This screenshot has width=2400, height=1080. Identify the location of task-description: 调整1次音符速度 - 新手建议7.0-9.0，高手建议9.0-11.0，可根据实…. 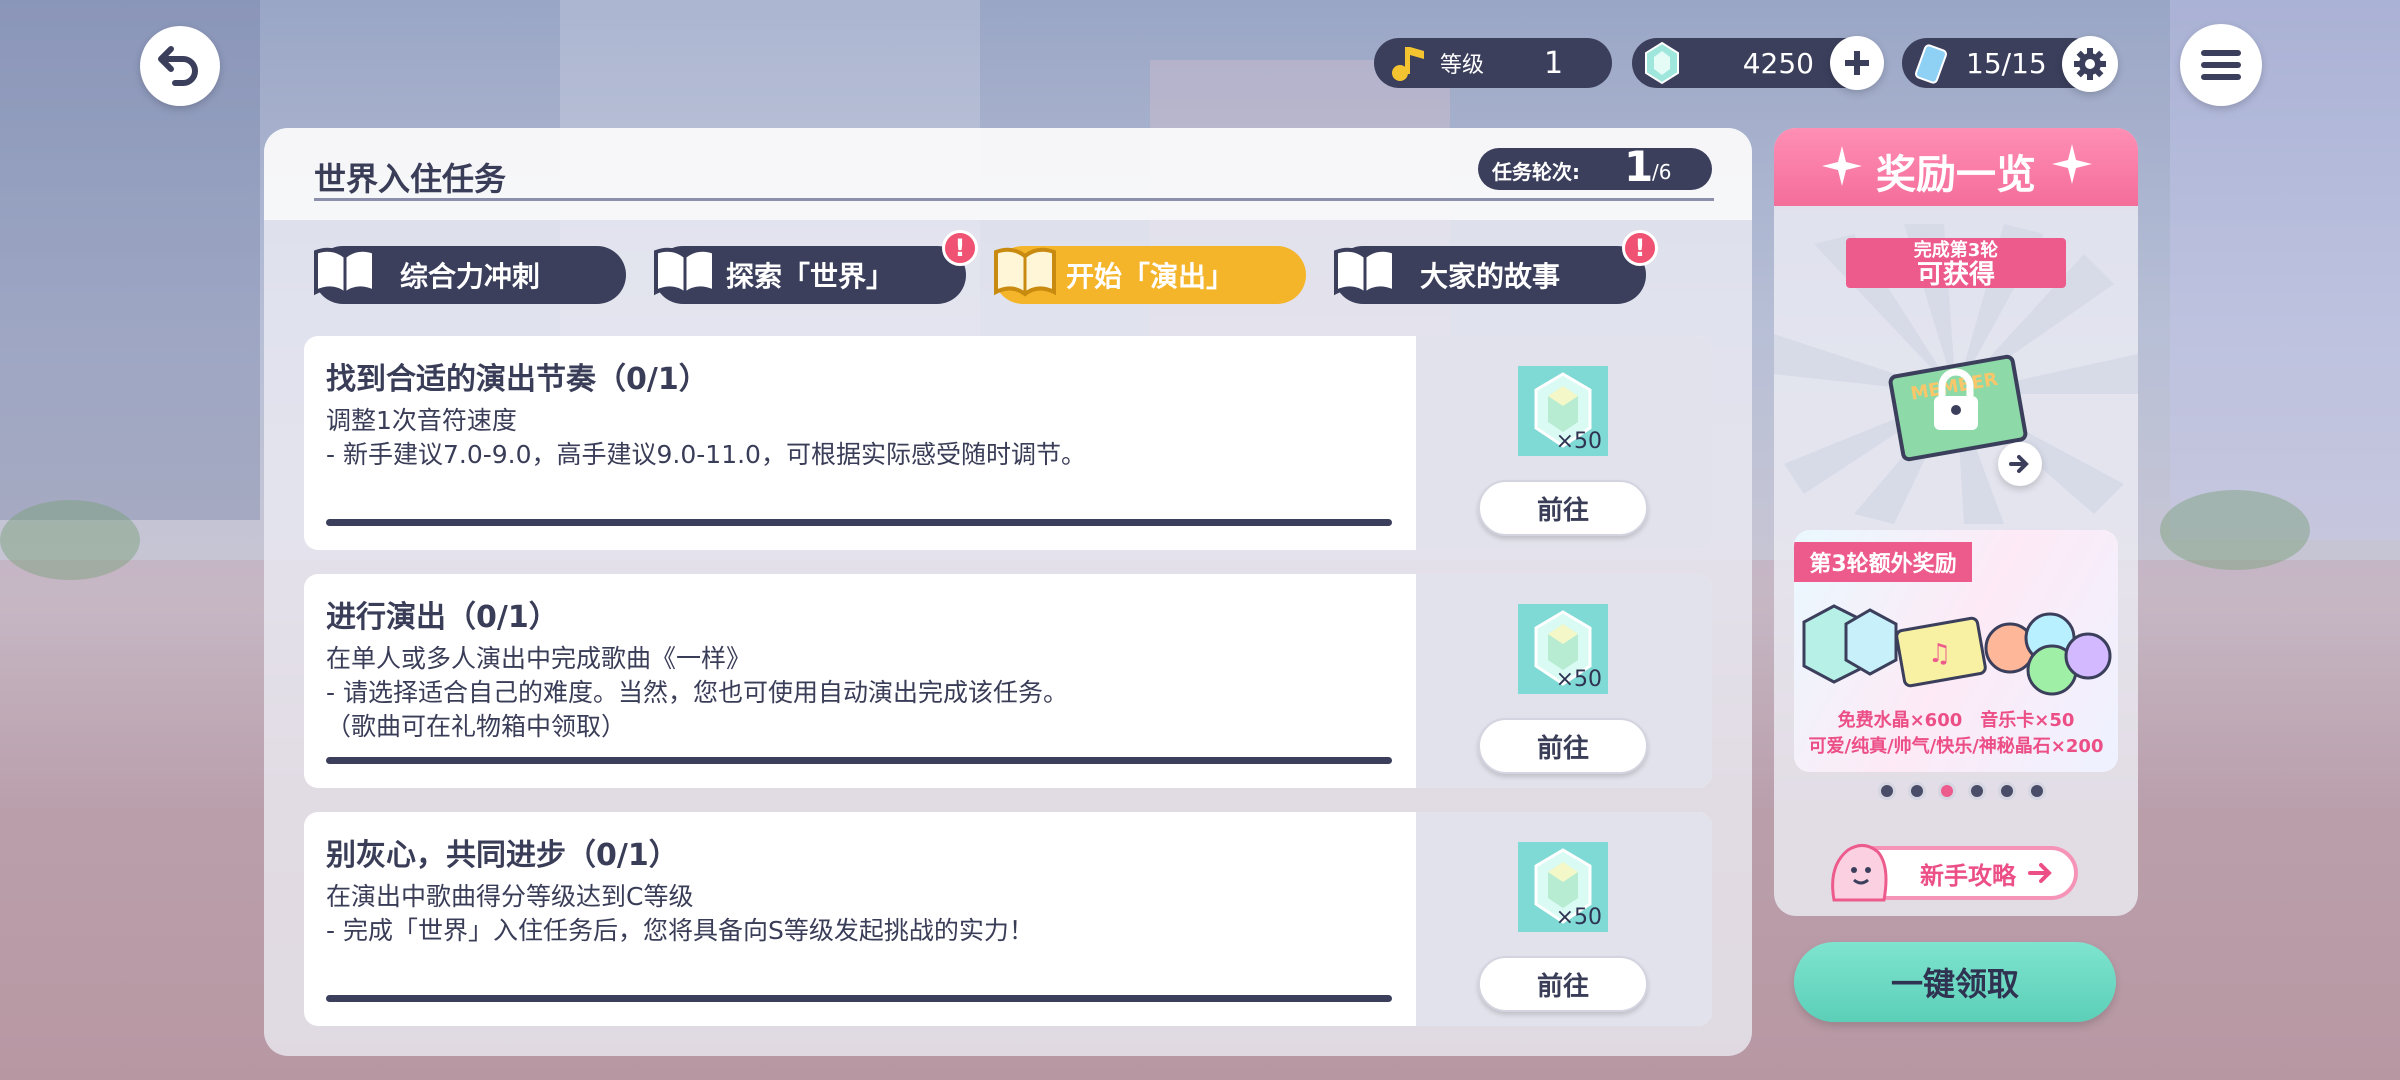
(706, 437).